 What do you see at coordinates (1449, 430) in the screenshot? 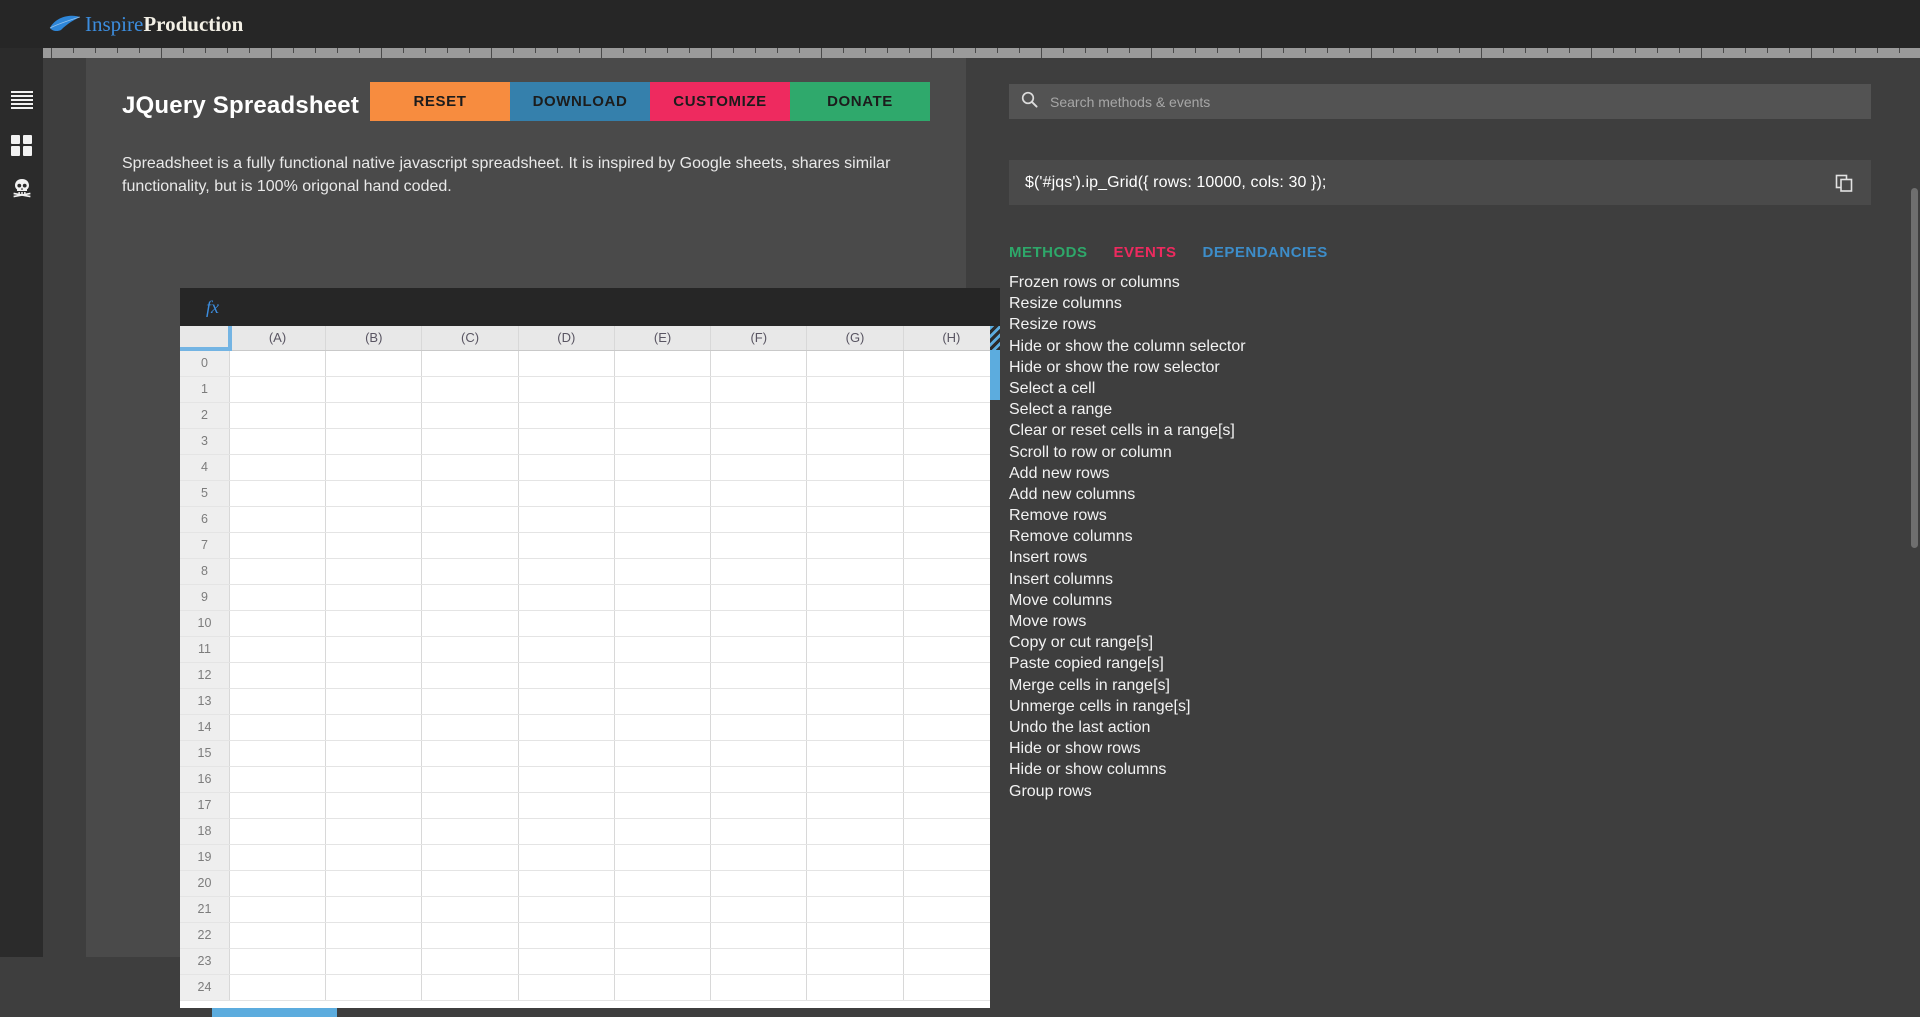
I see `list-item: Clear or reset cells in a range[s]` at bounding box center [1449, 430].